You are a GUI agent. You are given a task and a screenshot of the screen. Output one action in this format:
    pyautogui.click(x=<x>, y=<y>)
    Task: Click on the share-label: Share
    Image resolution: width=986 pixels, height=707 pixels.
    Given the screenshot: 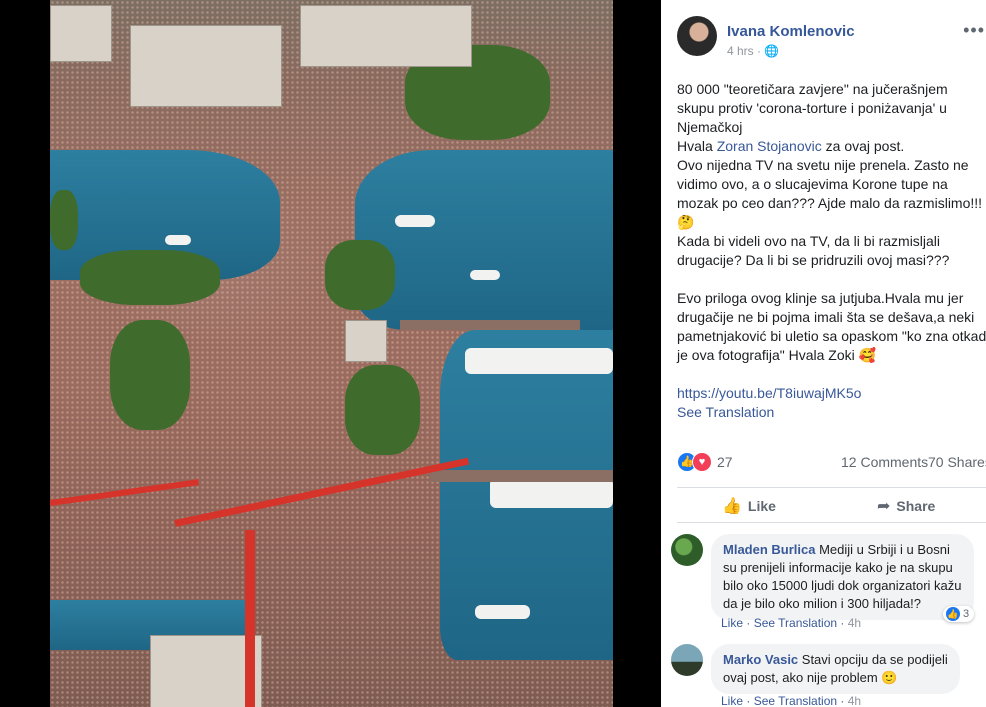 What is the action you would take?
    pyautogui.click(x=916, y=506)
    